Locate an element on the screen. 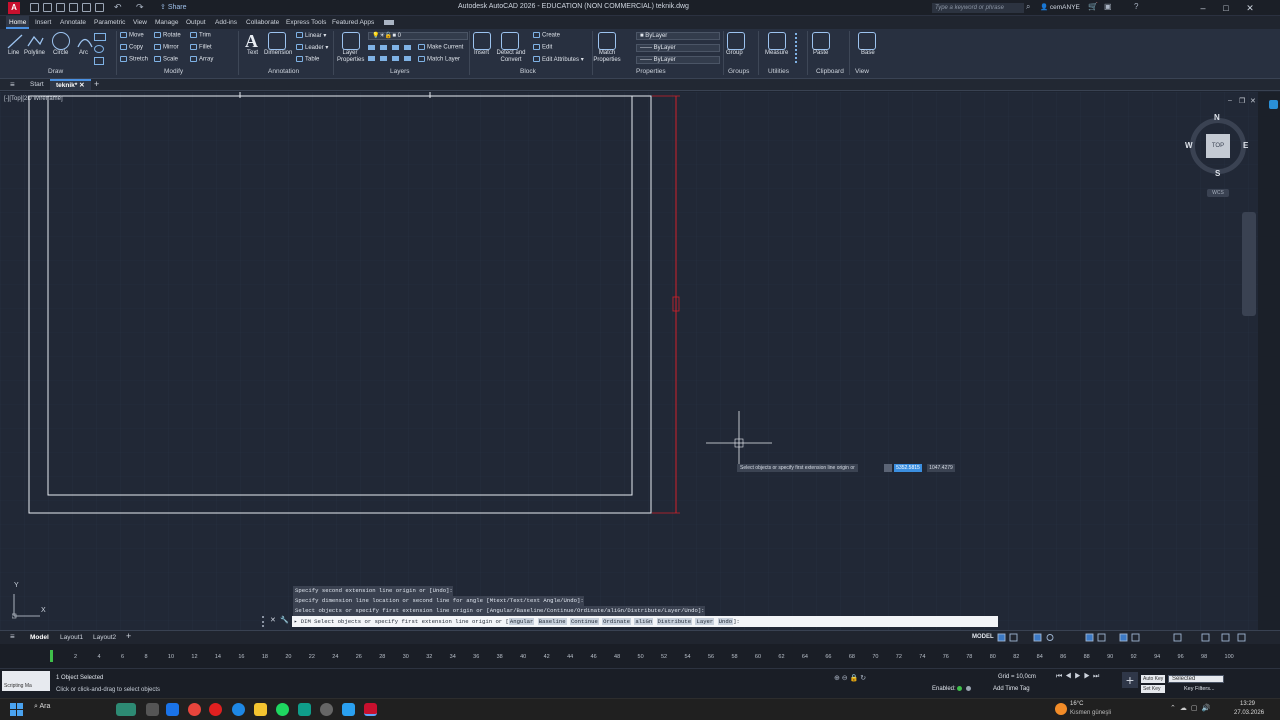 The height and width of the screenshot is (720, 1280). search-input: Type a keyword or phrase is located at coordinates (978, 8).